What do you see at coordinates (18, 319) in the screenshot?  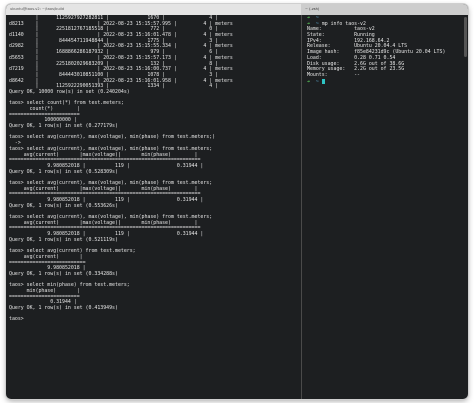 I see `terminal-line: taos>` at bounding box center [18, 319].